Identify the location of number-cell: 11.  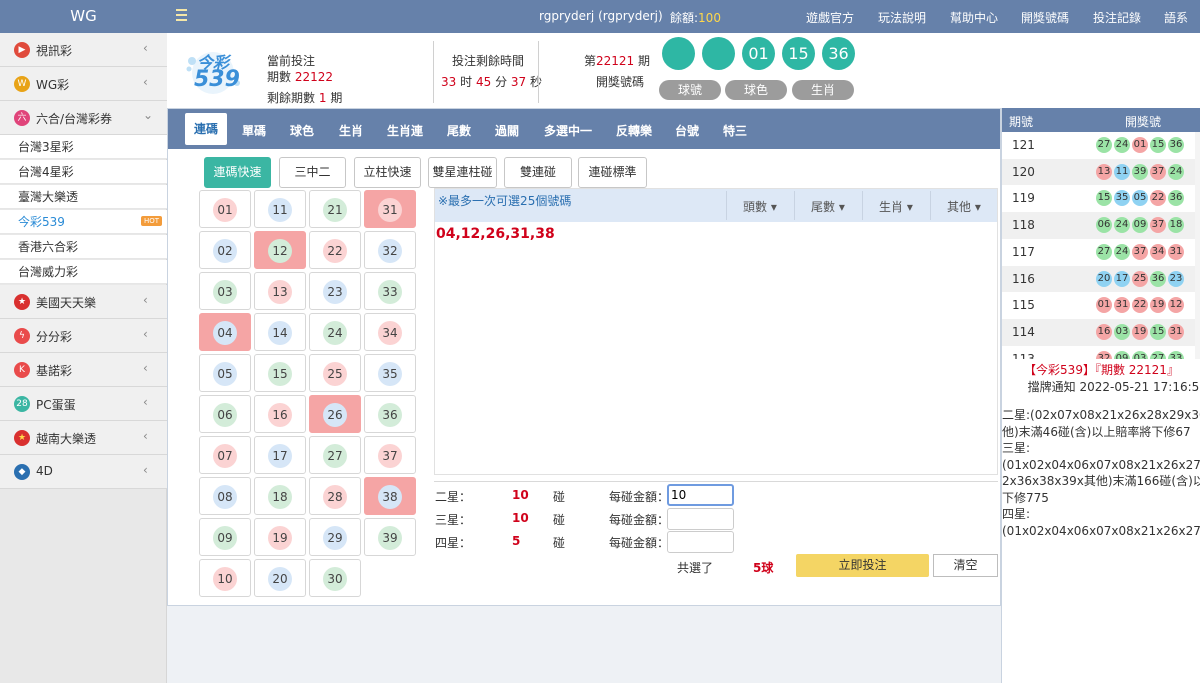
(280, 209).